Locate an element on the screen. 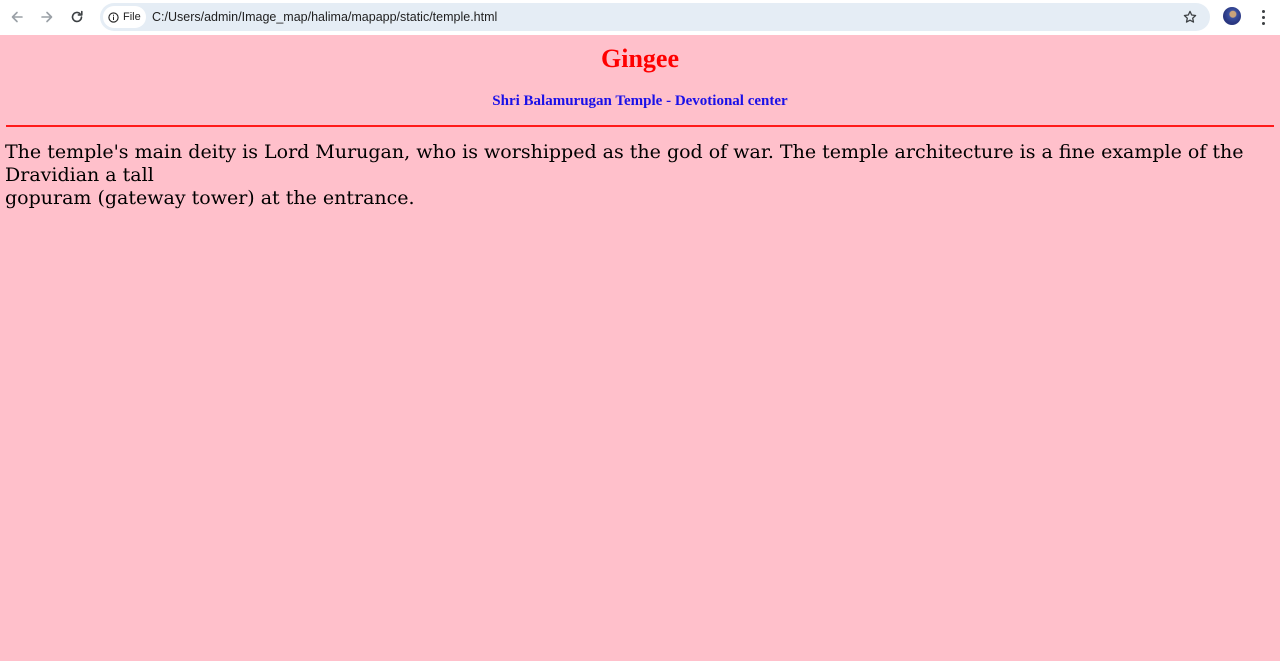 The height and width of the screenshot is (661, 1280). reload-button is located at coordinates (77, 17).